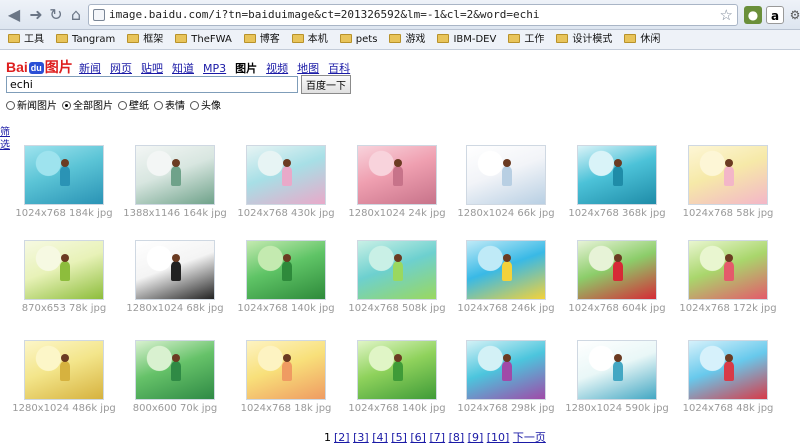  I want to click on result-size: 1280x1024 24k jpg, so click(397, 213).